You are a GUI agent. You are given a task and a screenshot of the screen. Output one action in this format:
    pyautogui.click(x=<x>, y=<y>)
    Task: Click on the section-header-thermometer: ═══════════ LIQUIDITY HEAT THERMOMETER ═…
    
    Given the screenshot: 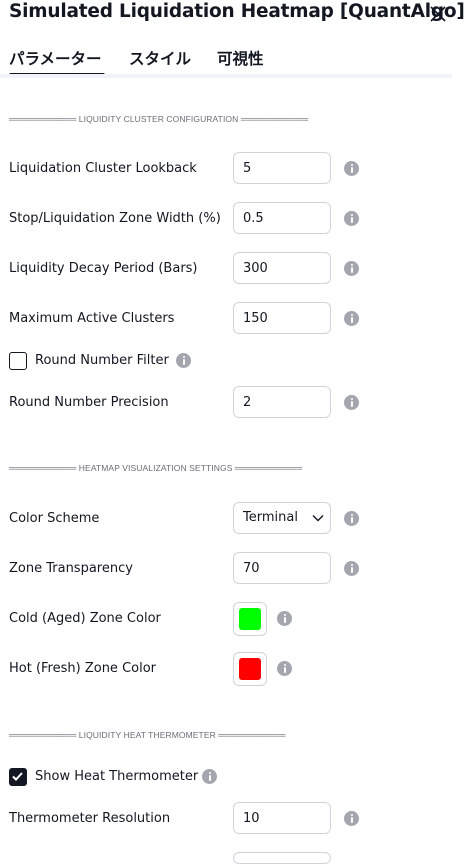 What is the action you would take?
    pyautogui.click(x=147, y=735)
    